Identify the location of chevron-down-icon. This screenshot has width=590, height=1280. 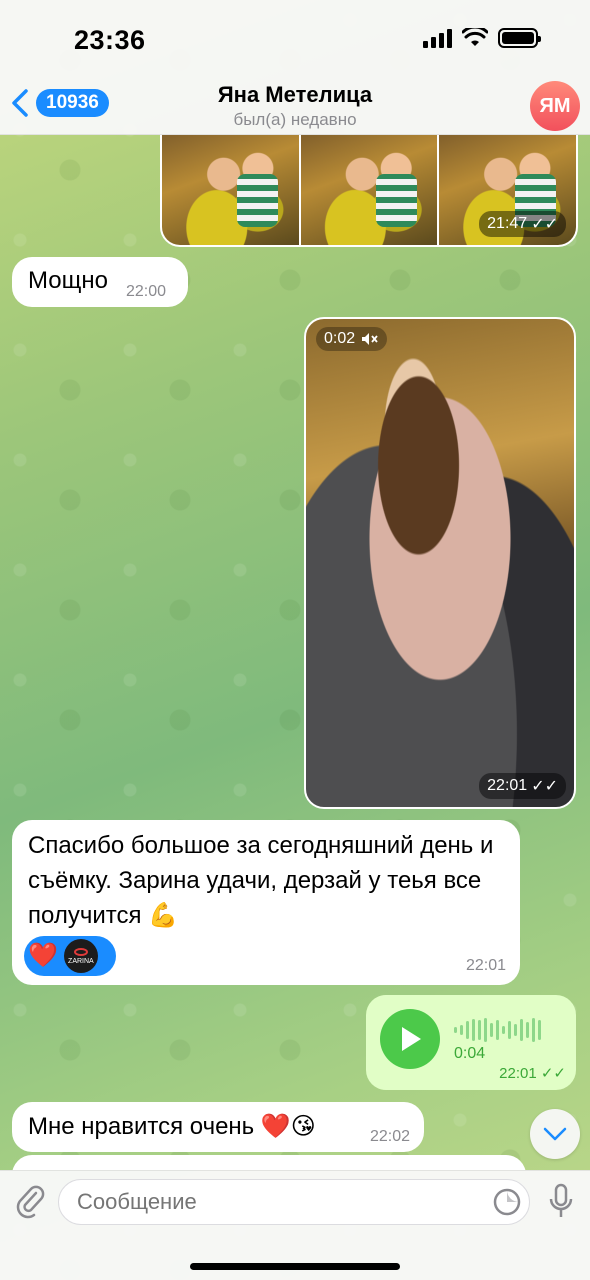
(555, 1134).